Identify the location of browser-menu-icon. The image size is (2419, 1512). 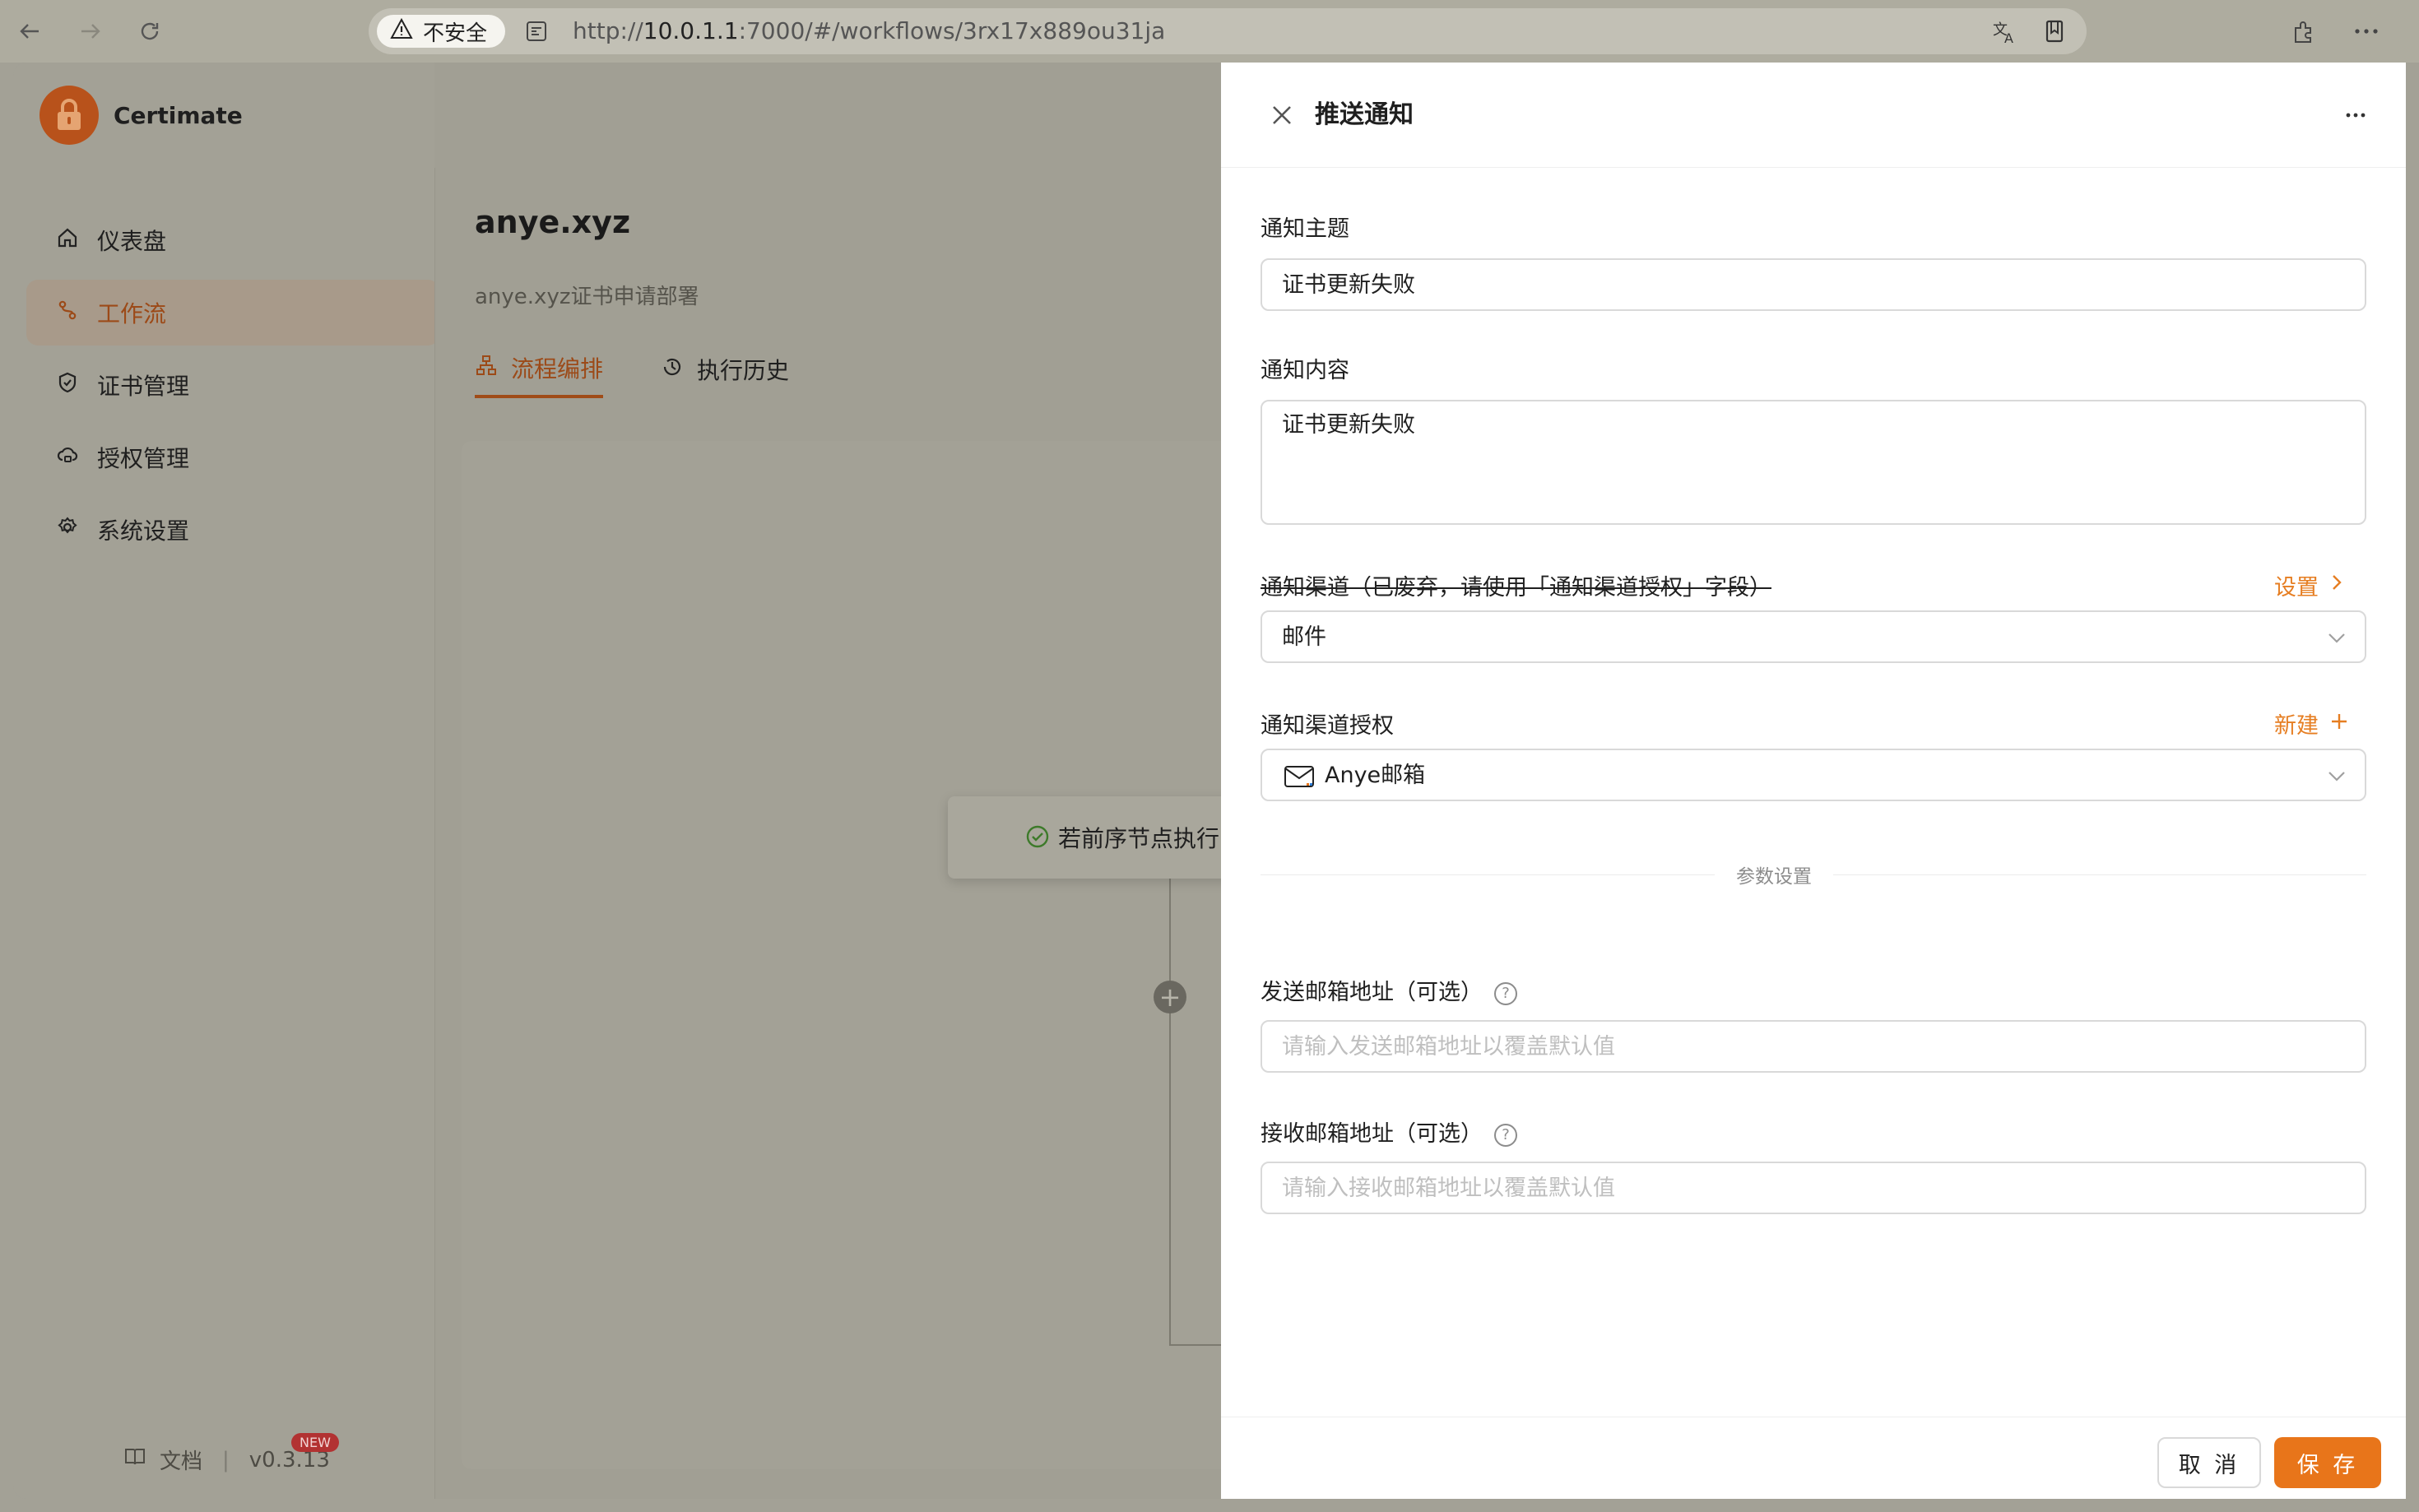
(2366, 31).